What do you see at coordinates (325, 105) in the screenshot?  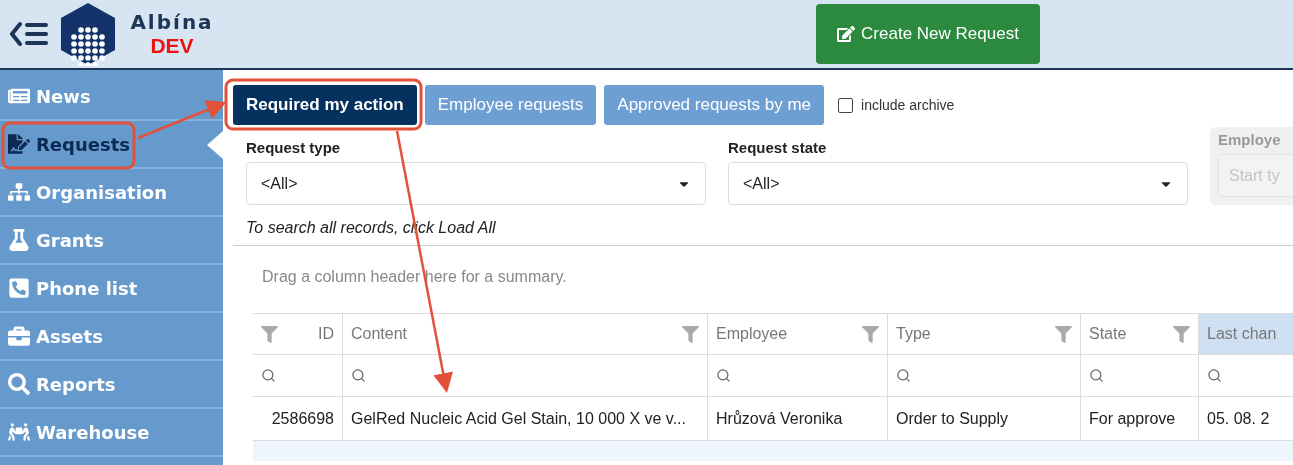 I see `tab: Required my action` at bounding box center [325, 105].